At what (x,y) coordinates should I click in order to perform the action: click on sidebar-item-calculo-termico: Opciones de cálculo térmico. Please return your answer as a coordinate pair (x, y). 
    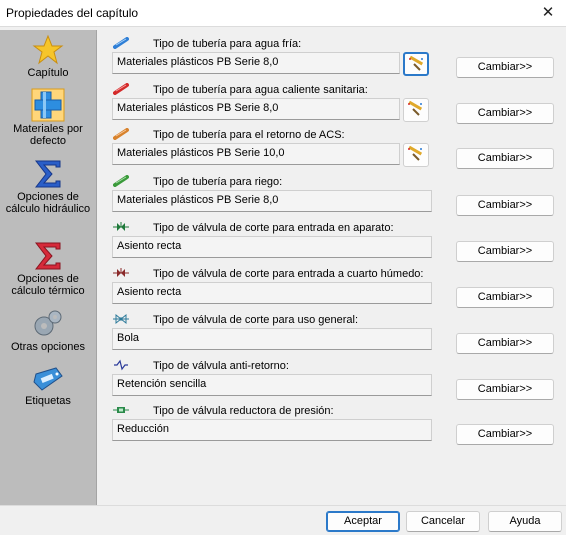
    Looking at the image, I should click on (48, 268).